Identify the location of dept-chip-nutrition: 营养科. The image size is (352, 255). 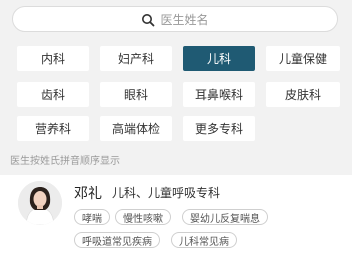
(53, 128).